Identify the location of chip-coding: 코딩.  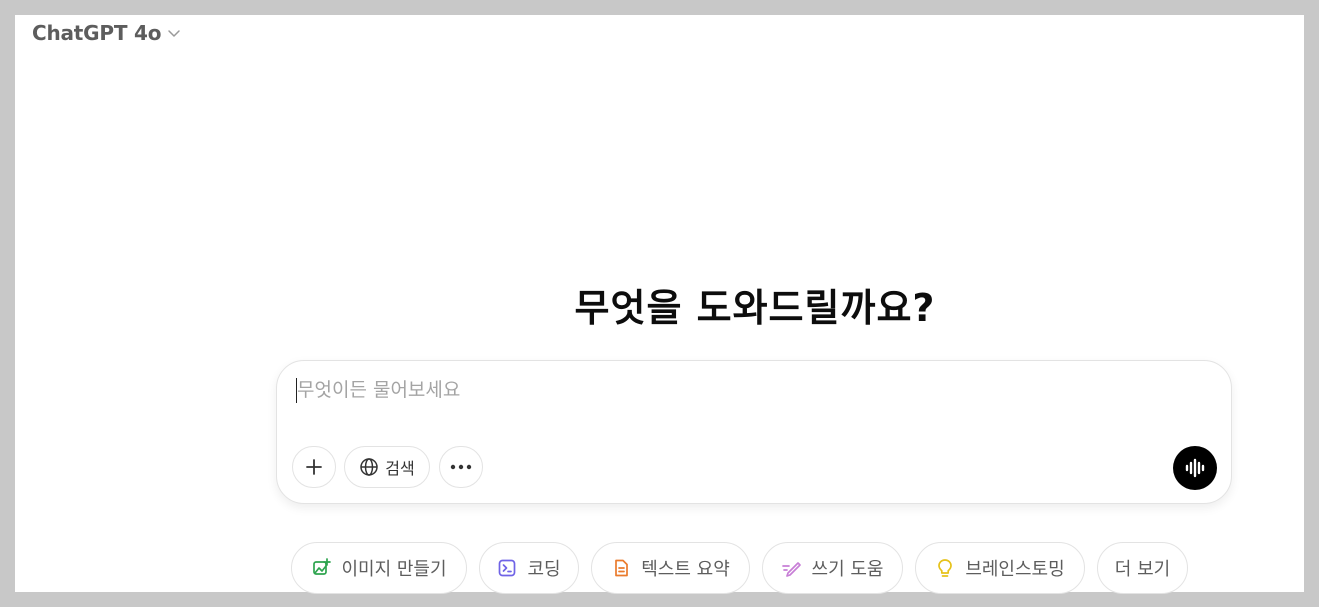
(529, 568).